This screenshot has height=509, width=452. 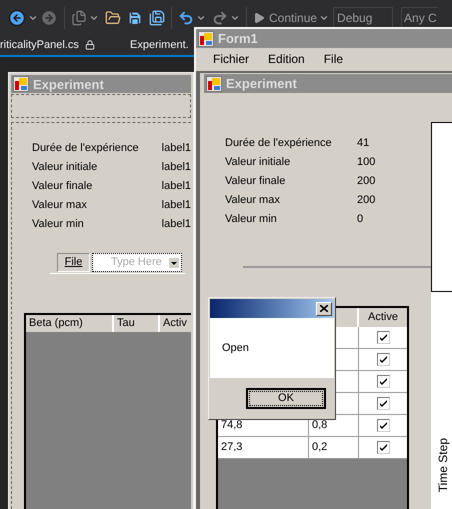 What do you see at coordinates (135, 18) in the screenshot?
I see `save-icon` at bounding box center [135, 18].